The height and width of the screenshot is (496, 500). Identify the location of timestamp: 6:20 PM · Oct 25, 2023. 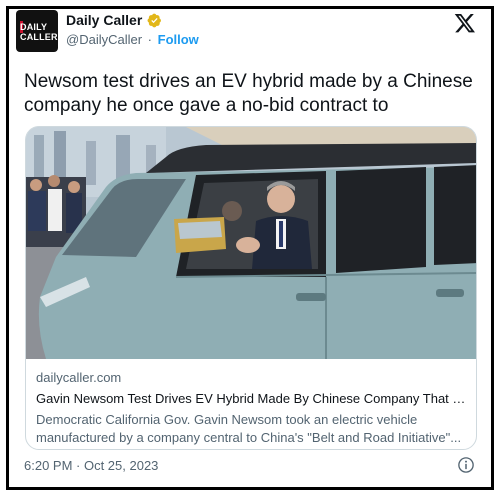
(91, 465).